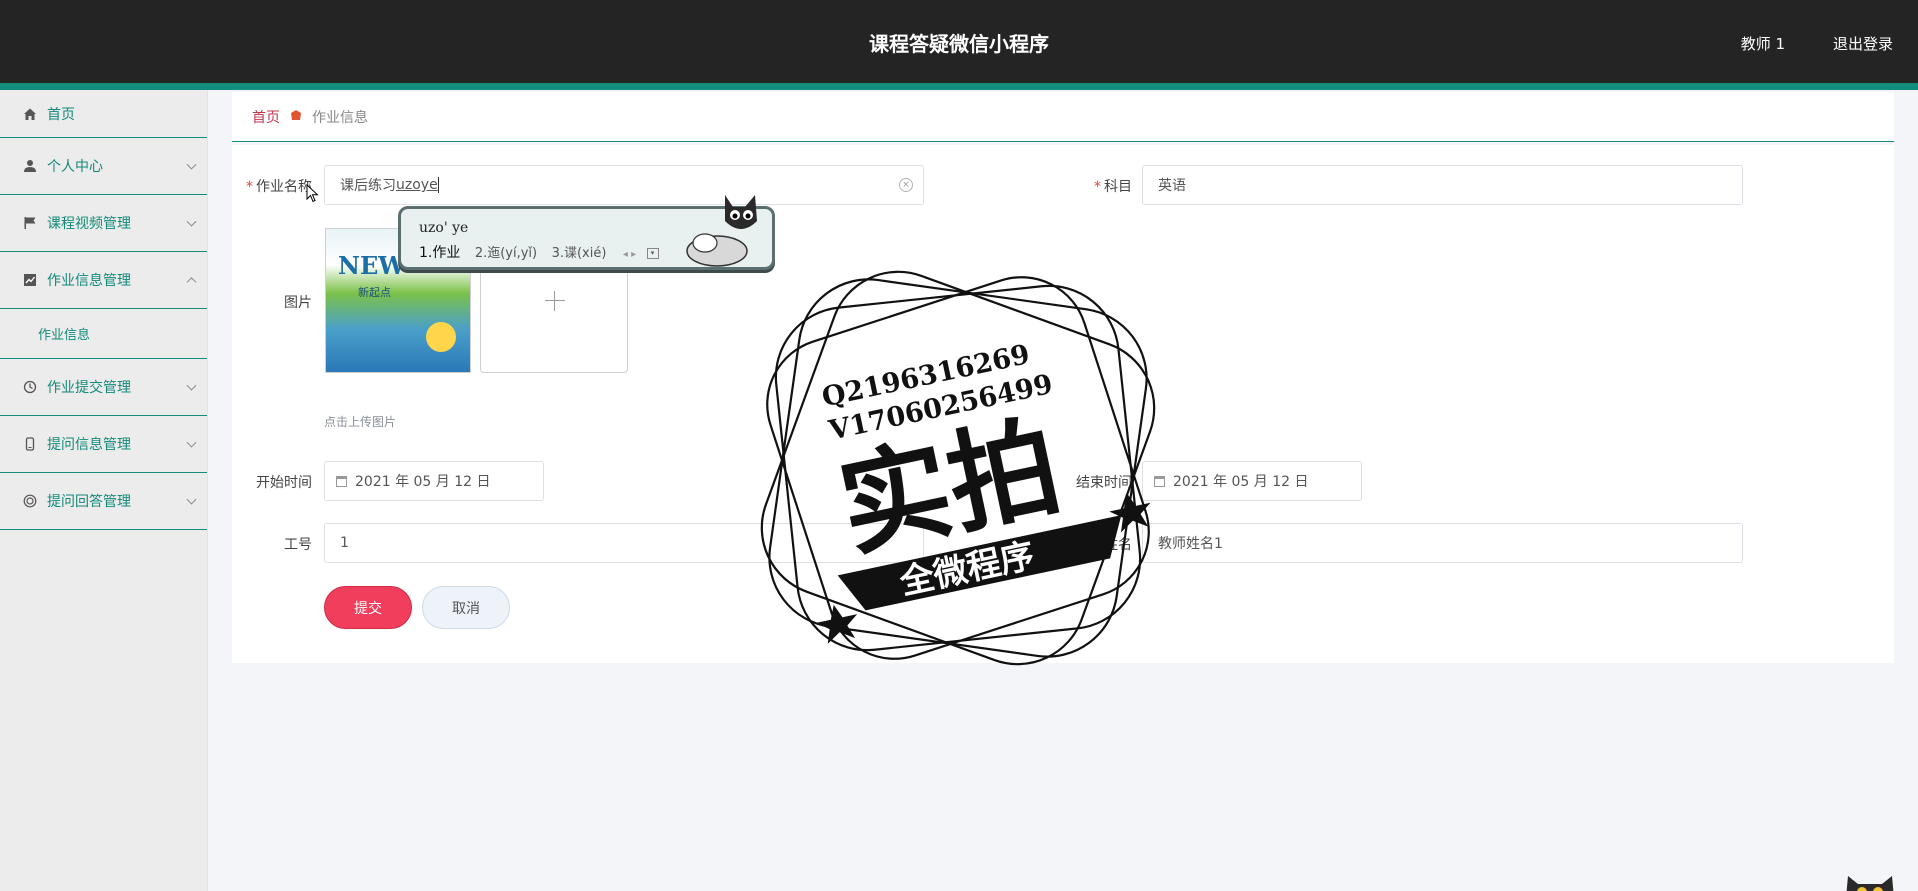 The width and height of the screenshot is (1918, 891). I want to click on end-time-label: 结束时间, so click(1104, 483).